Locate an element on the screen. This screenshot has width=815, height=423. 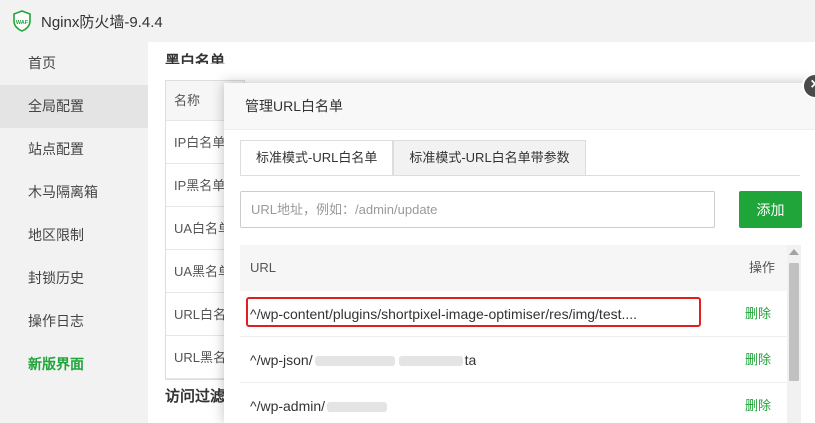
sidebar-item-trojan-quarantine: 木马隔离箱 is located at coordinates (74, 192).